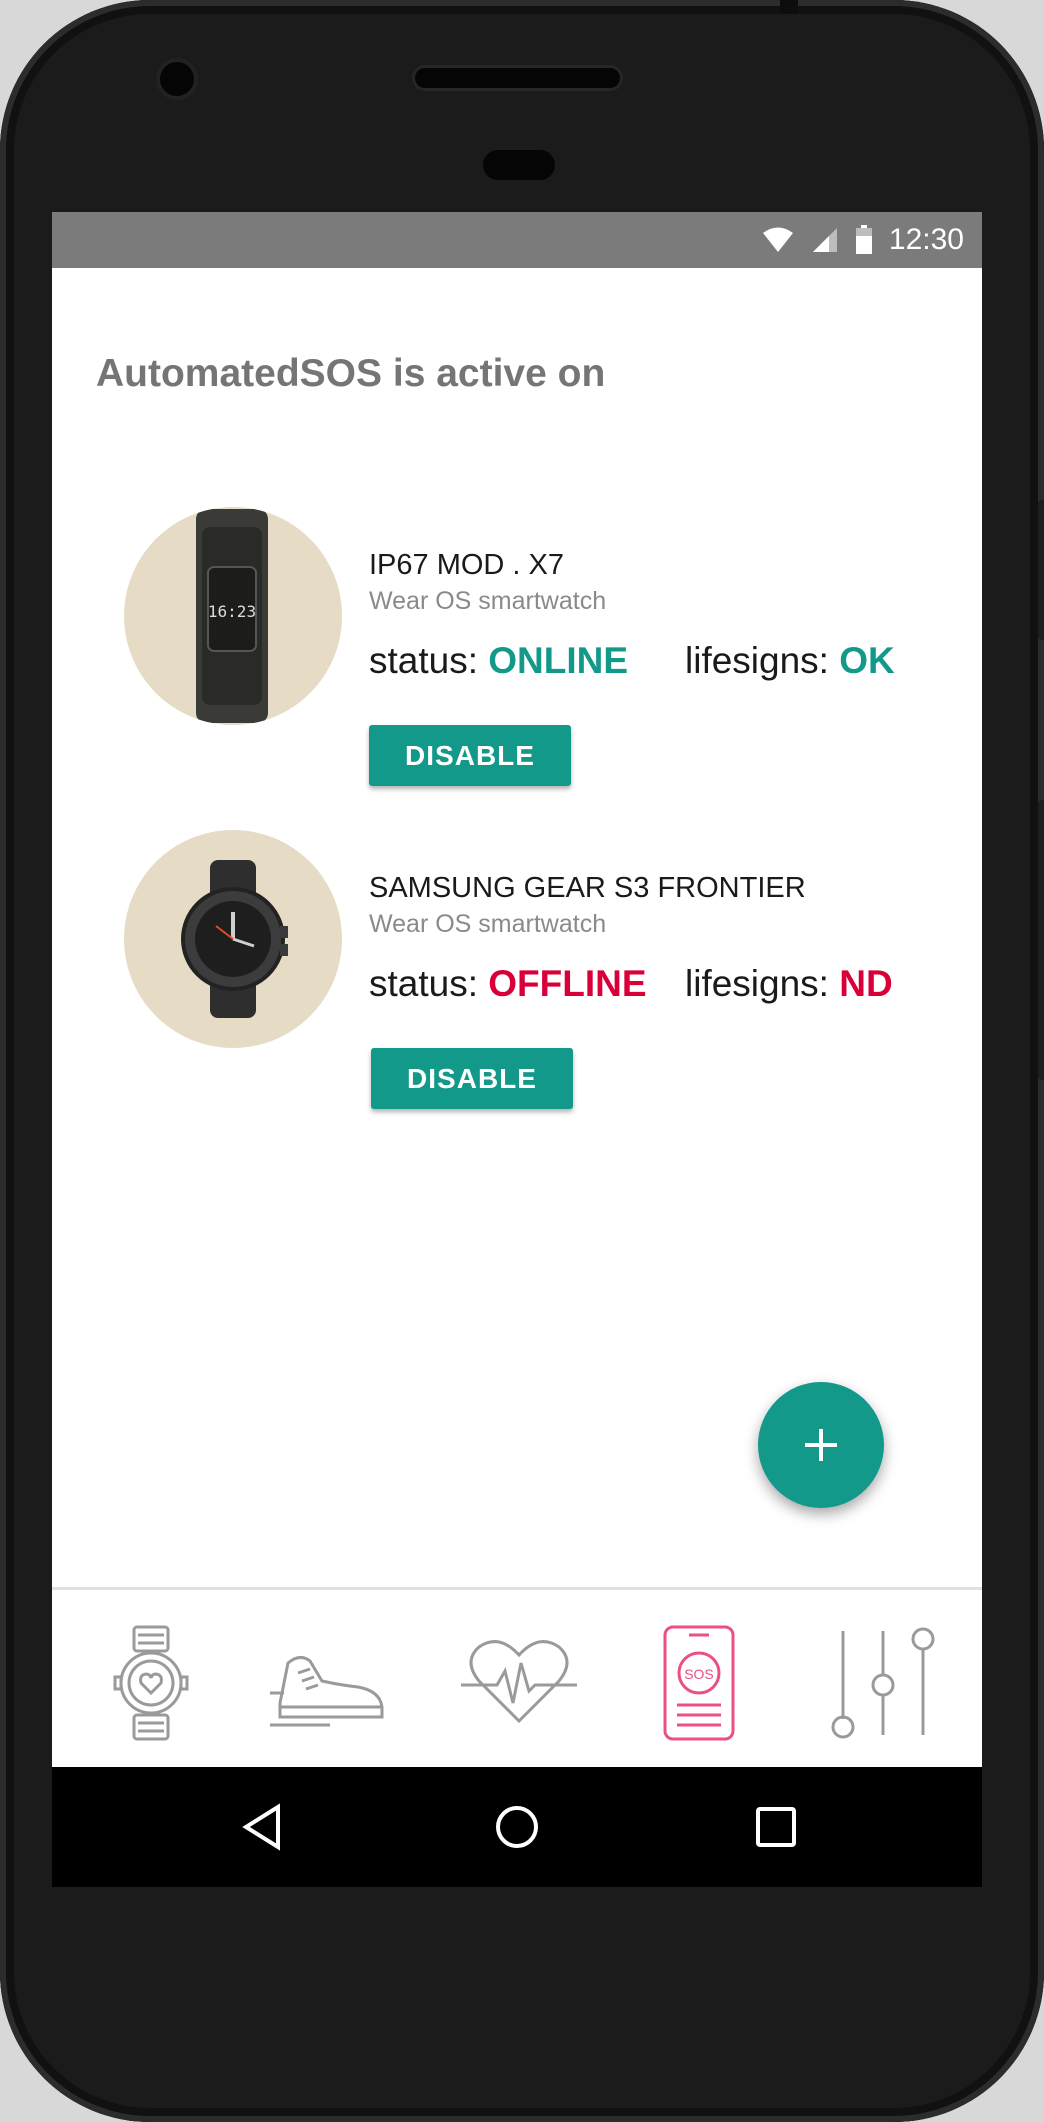  I want to click on status-bar: 12:30, so click(517, 240).